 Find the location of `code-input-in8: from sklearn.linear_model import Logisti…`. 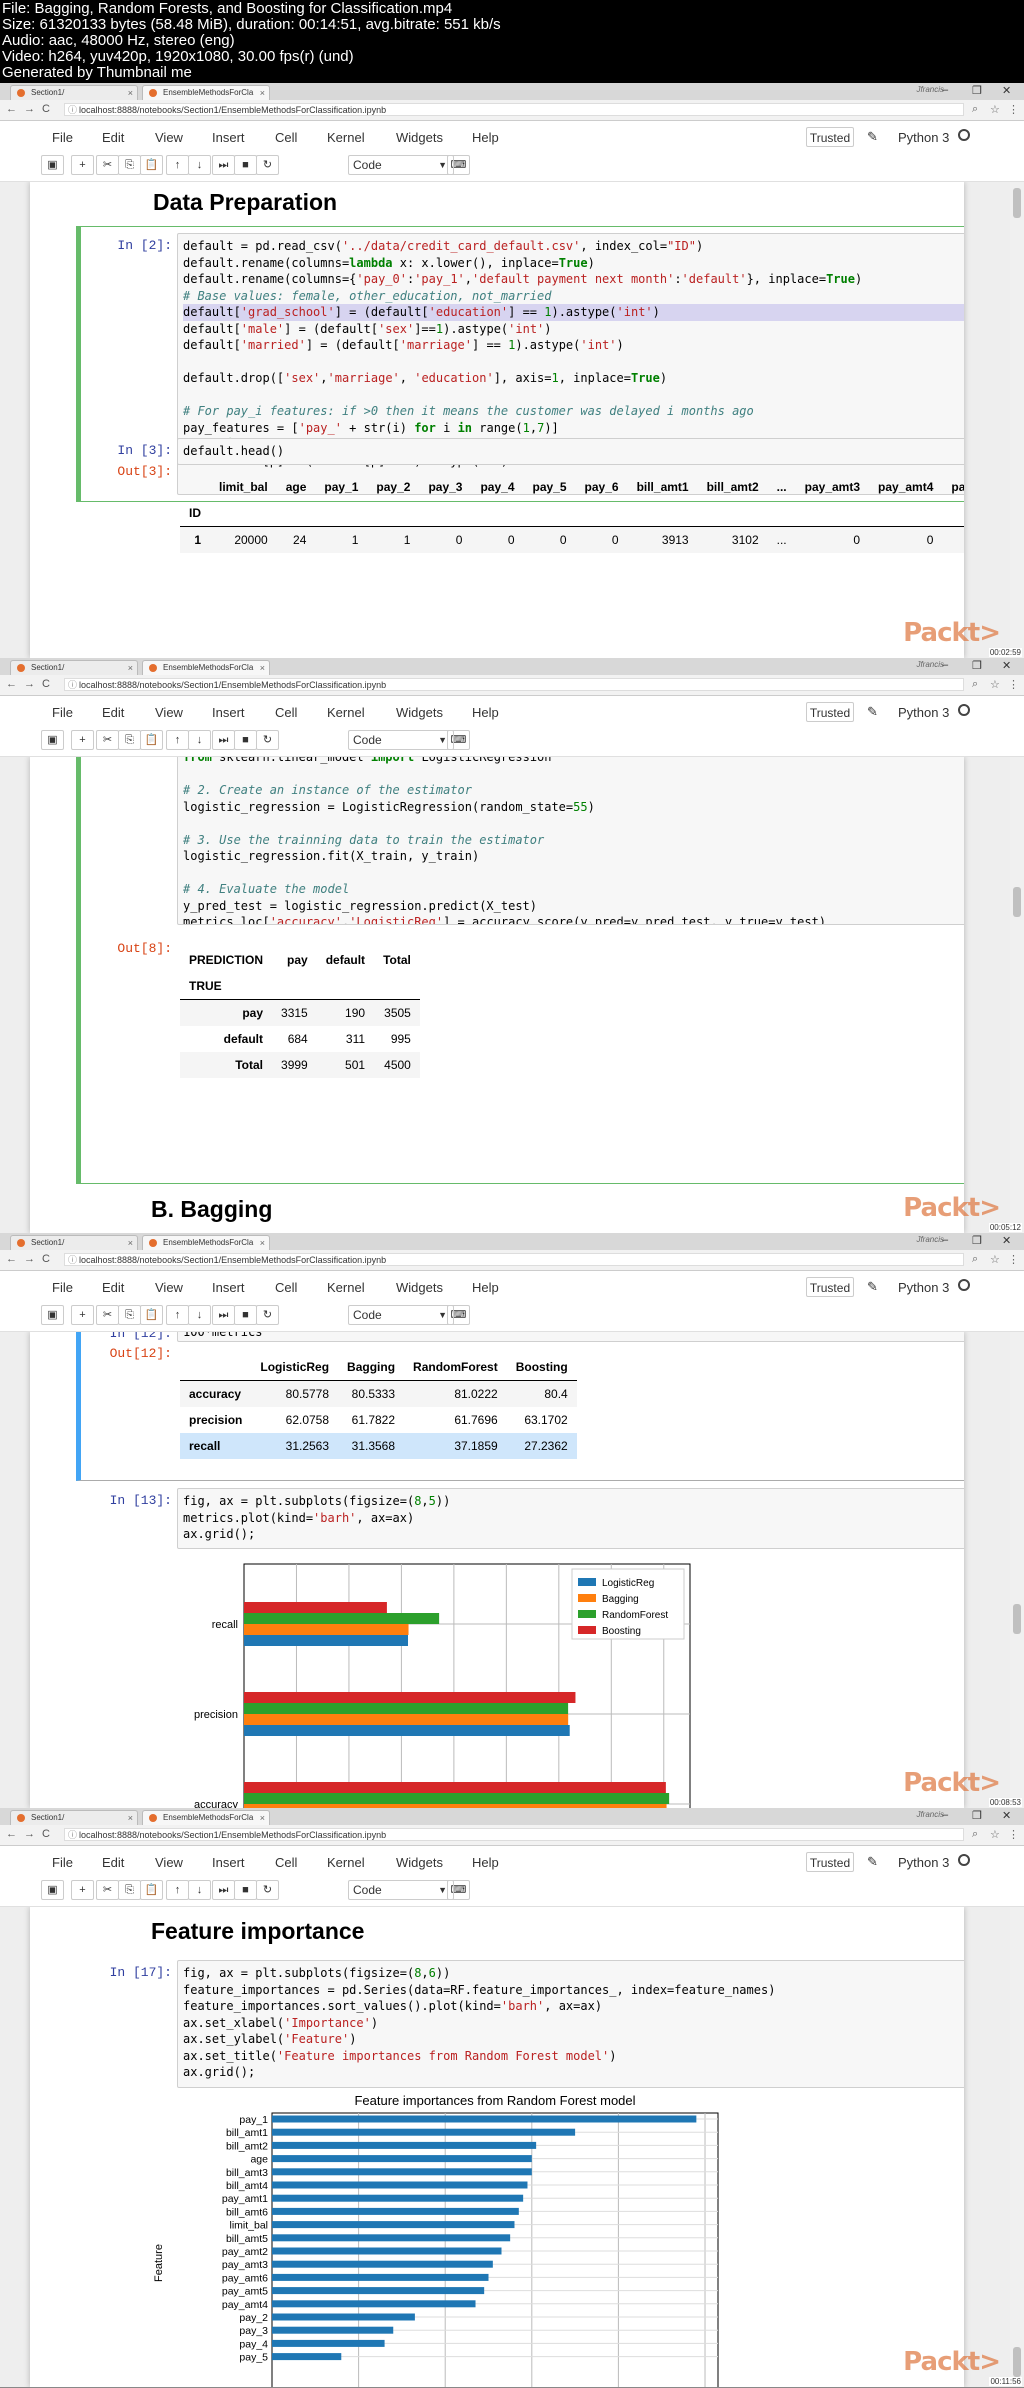

code-input-in8: from sklearn.linear_model import Logisti… is located at coordinates (570, 841).